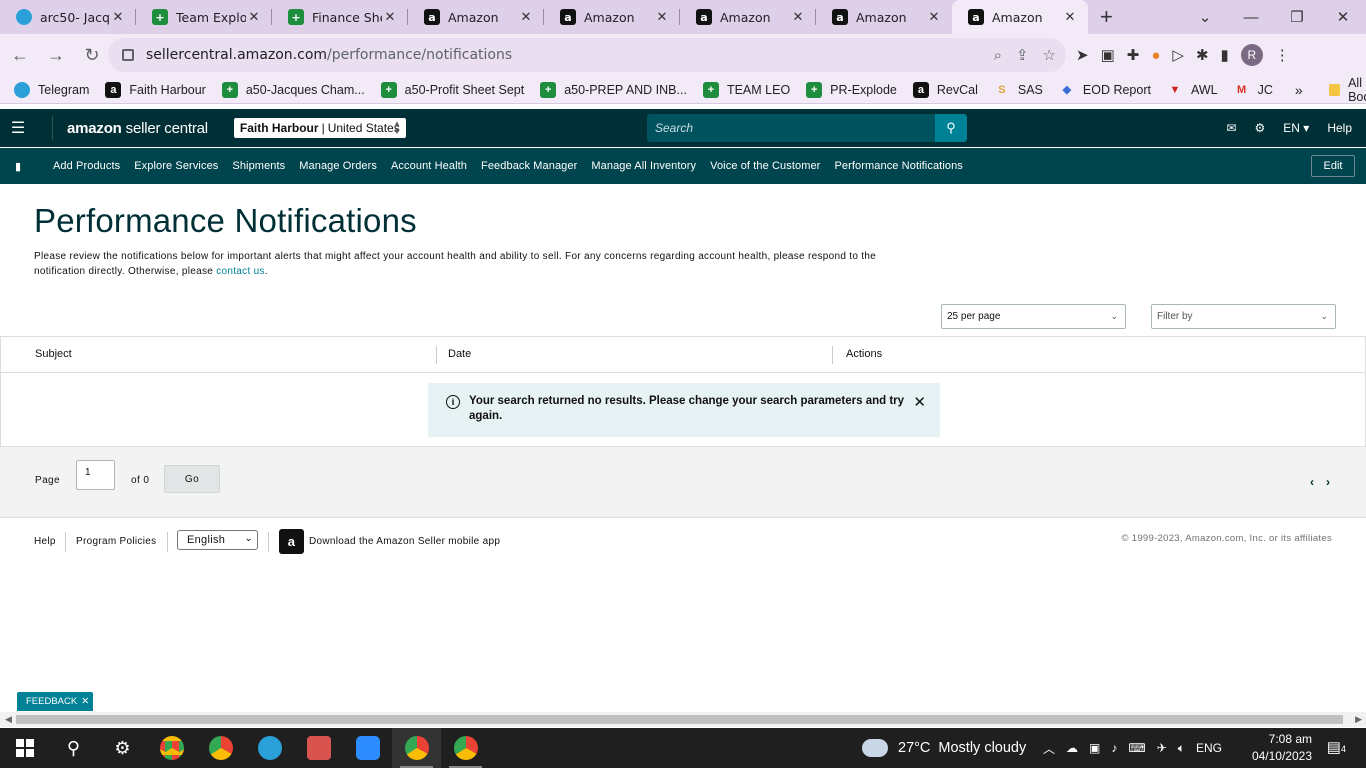  I want to click on download-app-link: Download the Amazon Seller mobile app, so click(404, 541).